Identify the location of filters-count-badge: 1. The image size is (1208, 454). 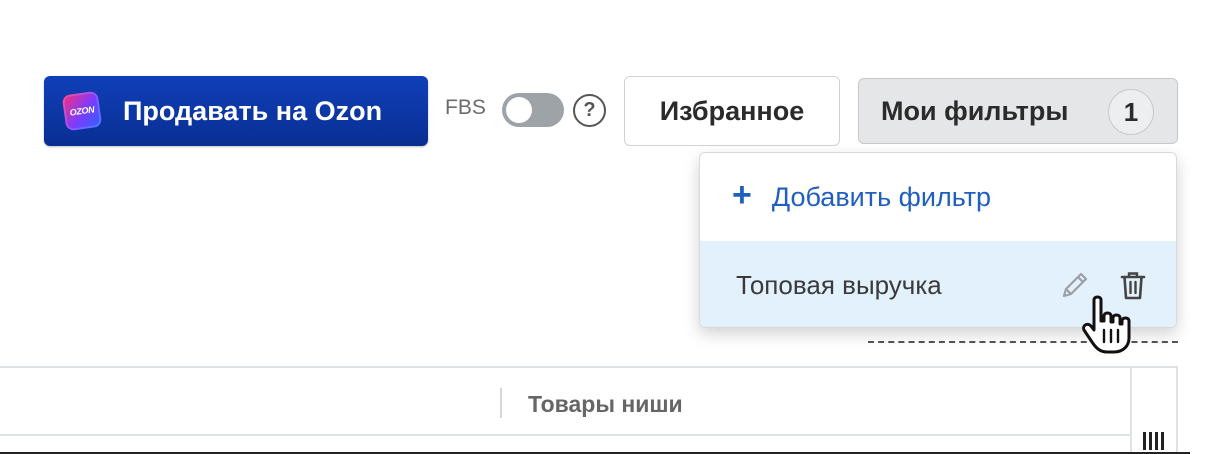
(1131, 112).